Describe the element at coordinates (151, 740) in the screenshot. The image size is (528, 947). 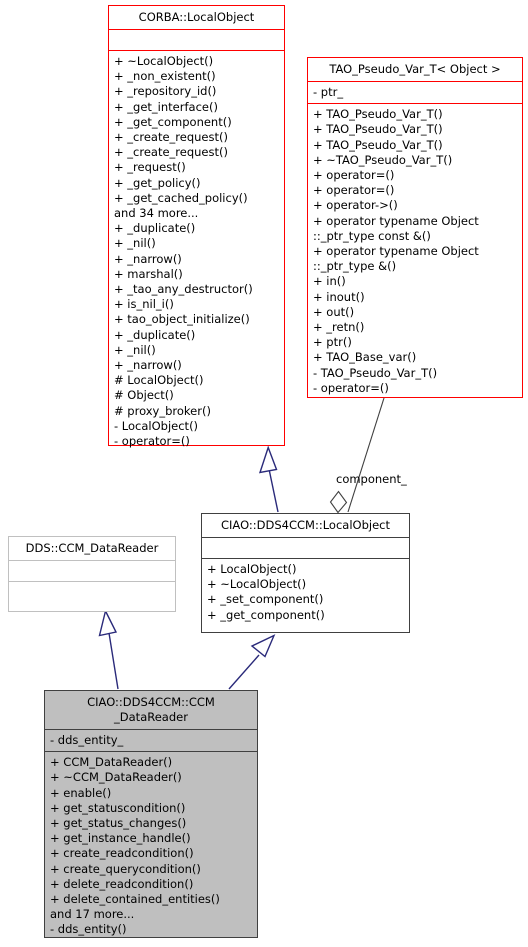
I see `class-attributes-ciao-dds4ccm-ccm-datareader: - dds_entity_` at that location.